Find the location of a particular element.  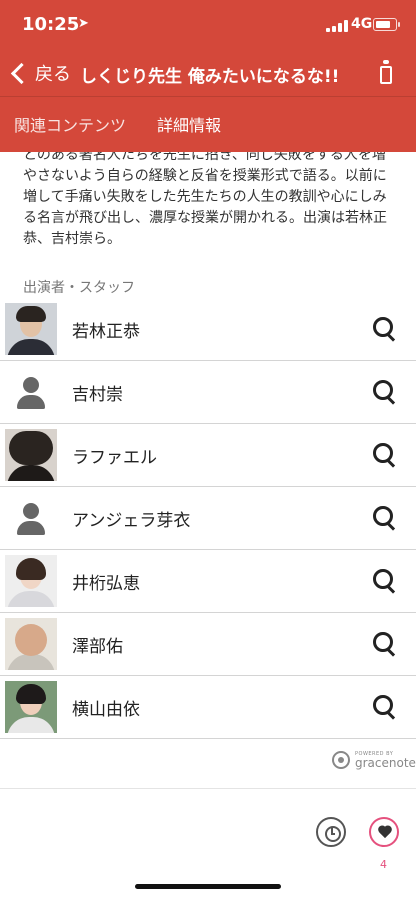

cast-name: 井桁弘恵 is located at coordinates (106, 584).